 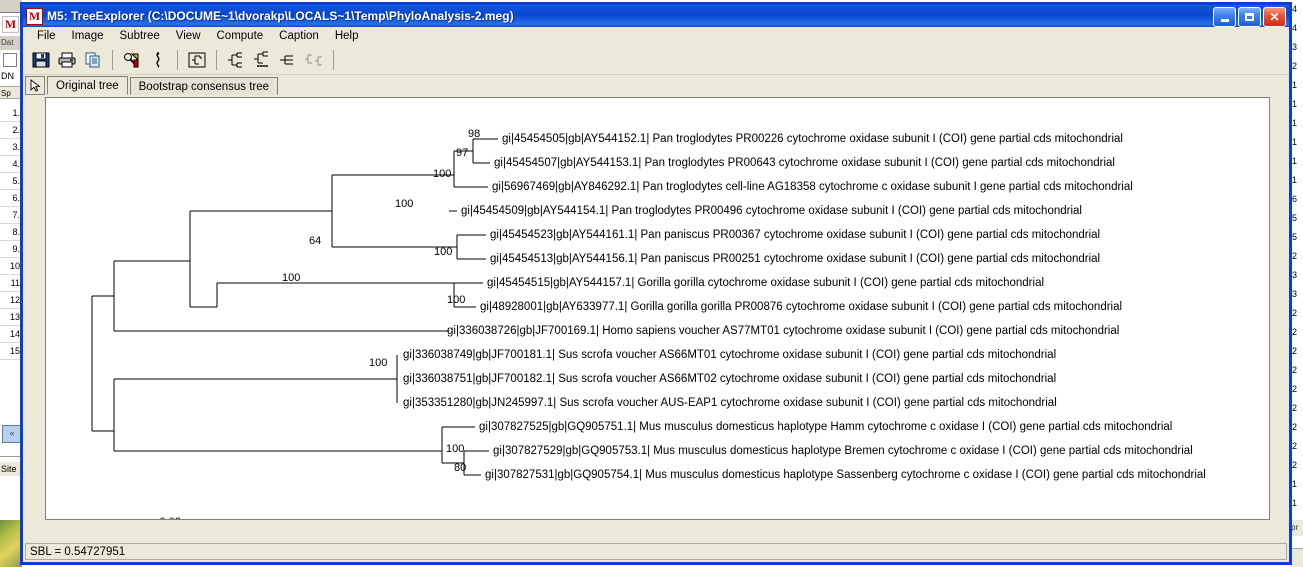 I want to click on background-window-titlebar, so click(x=11, y=6).